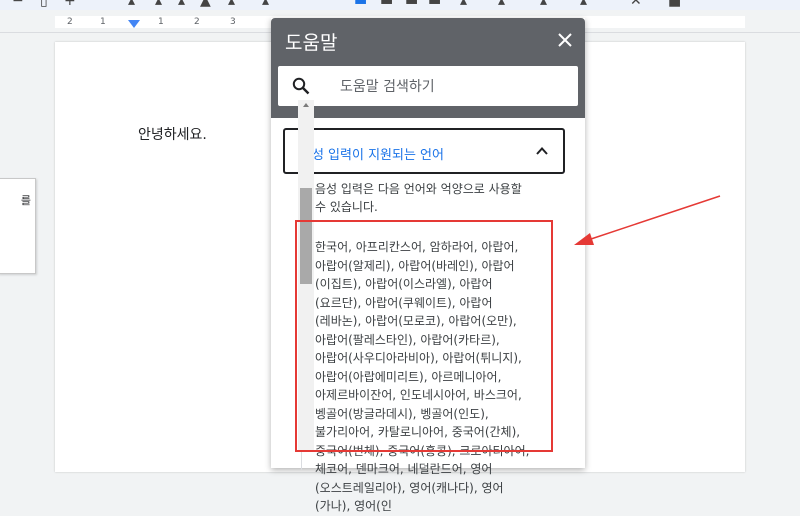  I want to click on scroll-up-icon, so click(306, 105).